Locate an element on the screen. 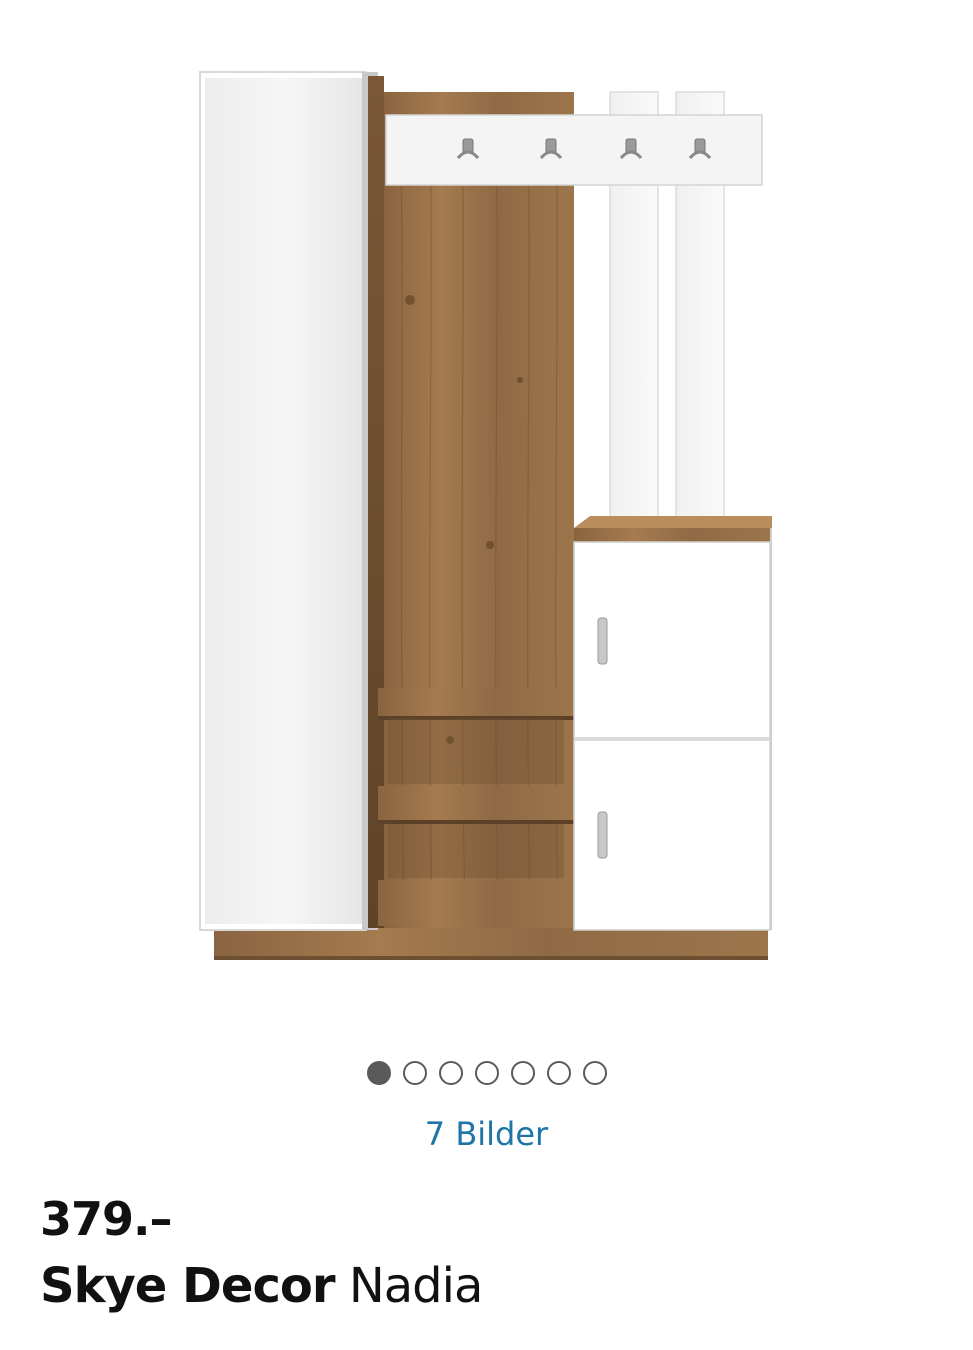 The height and width of the screenshot is (1350, 973). product-brand: Skye Decor is located at coordinates (188, 1286).